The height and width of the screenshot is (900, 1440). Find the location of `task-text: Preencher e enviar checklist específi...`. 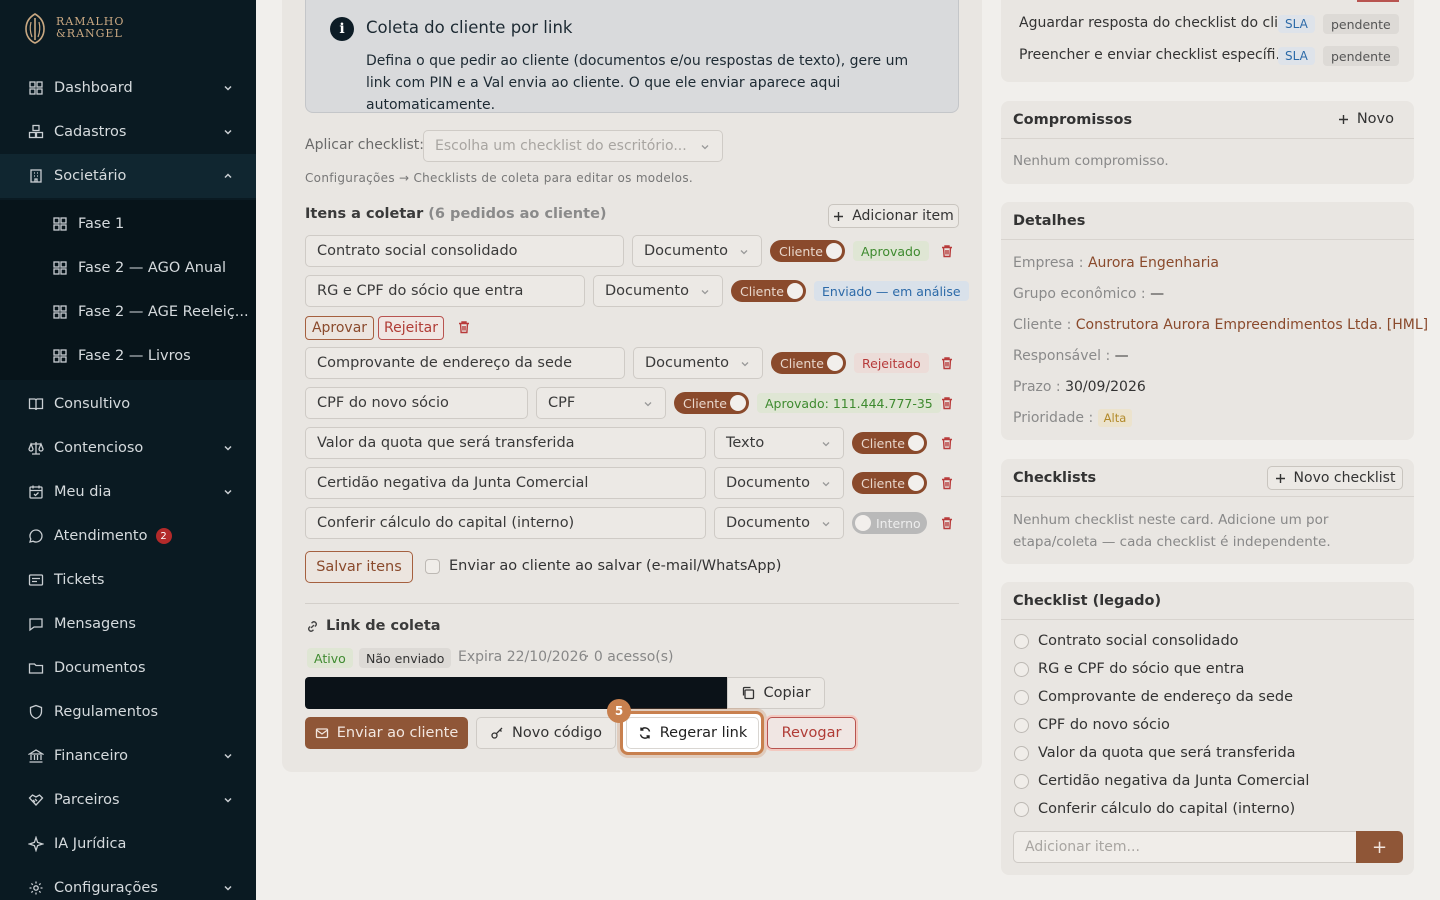

task-text: Preencher e enviar checklist específi... is located at coordinates (1154, 55).